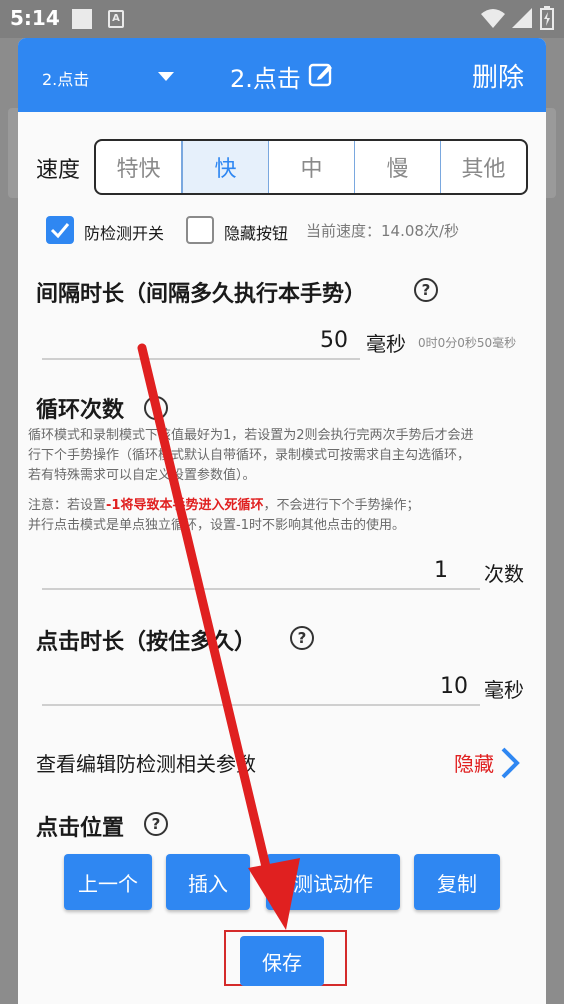  Describe the element at coordinates (467, 343) in the screenshot. I see `interval-hint: 0时0分0秒50毫秒` at that location.